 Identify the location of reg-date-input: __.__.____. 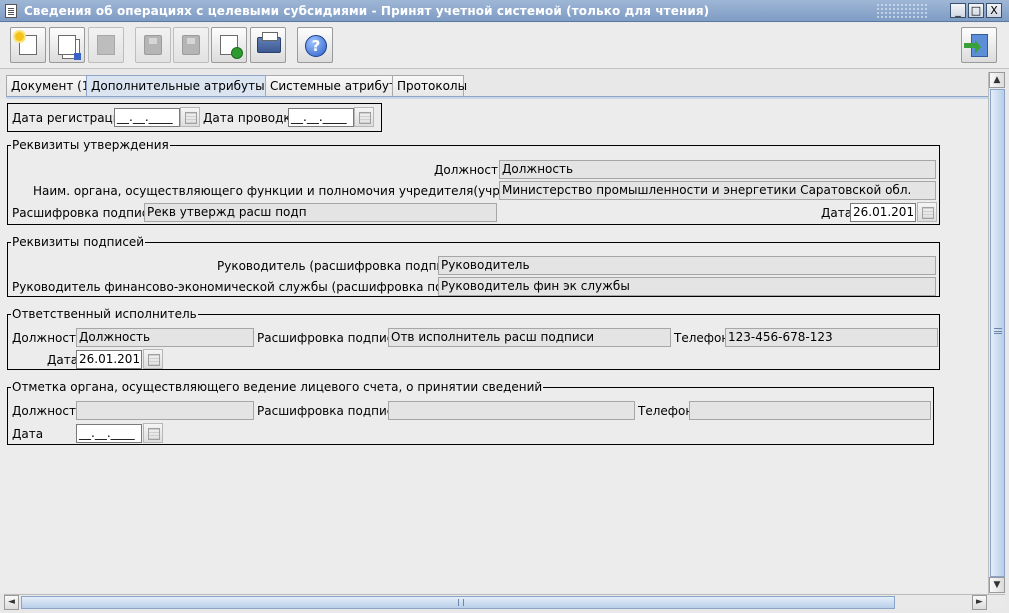
(147, 117).